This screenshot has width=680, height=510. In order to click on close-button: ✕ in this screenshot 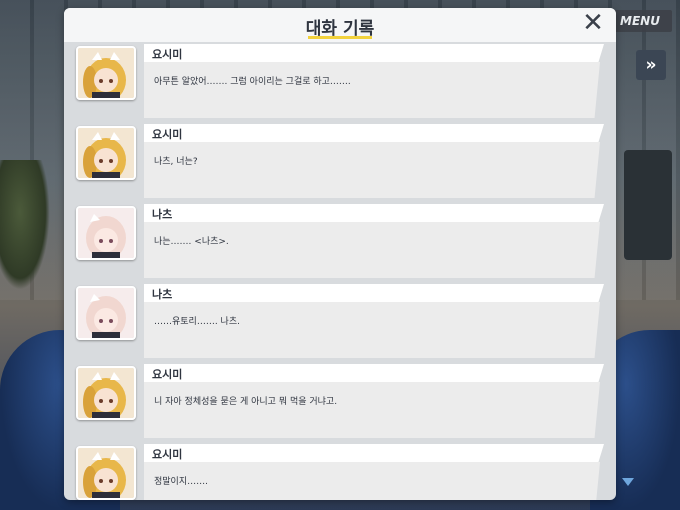, I will do `click(593, 23)`.